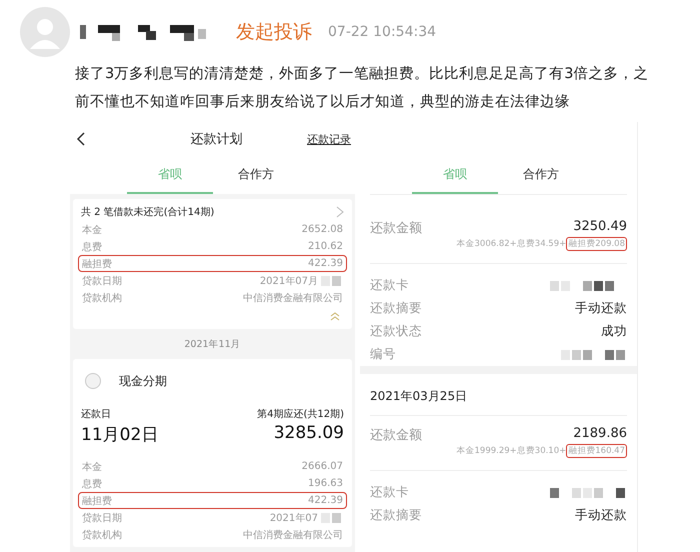 This screenshot has height=552, width=700. I want to click on period-label: 第4期应还(共12期), so click(300, 414).